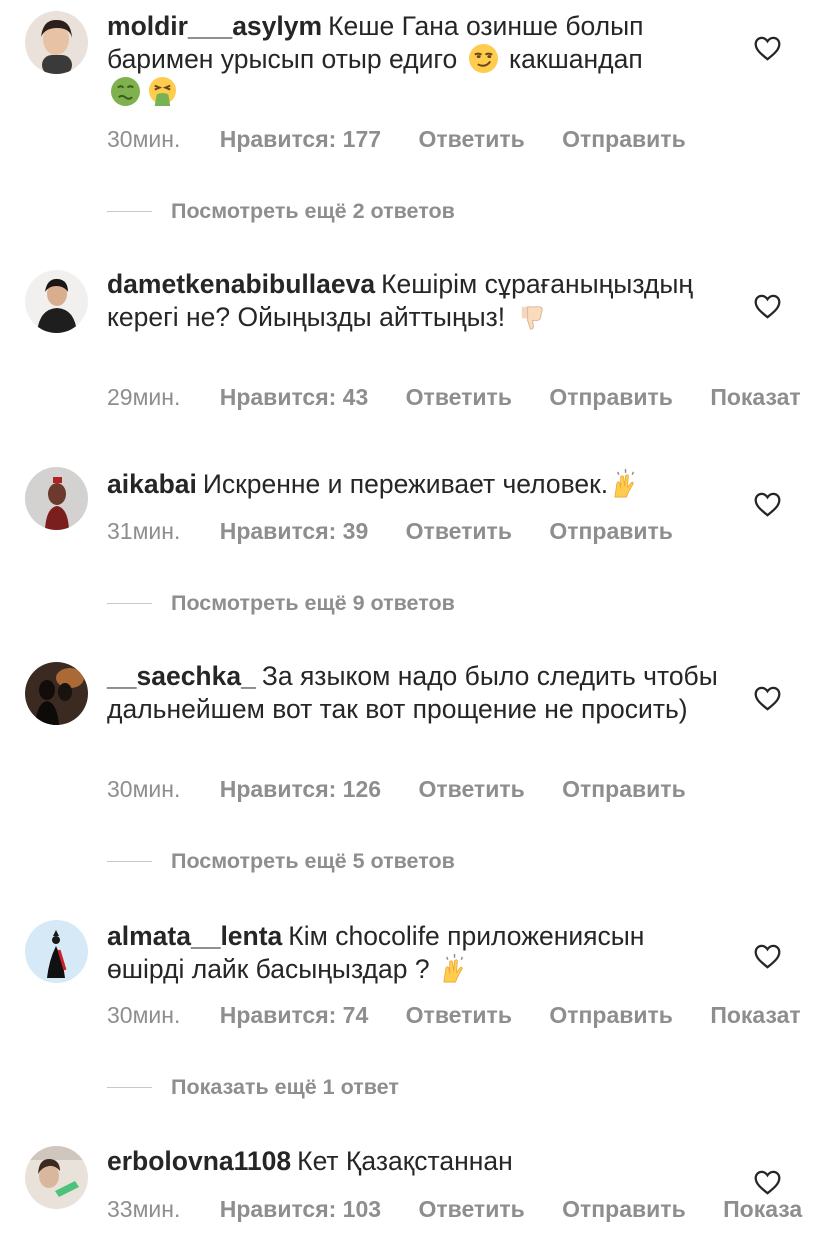 The image size is (828, 1237). I want to click on view-replies-button: Посмотреть ещё 5 ответов, so click(281, 861).